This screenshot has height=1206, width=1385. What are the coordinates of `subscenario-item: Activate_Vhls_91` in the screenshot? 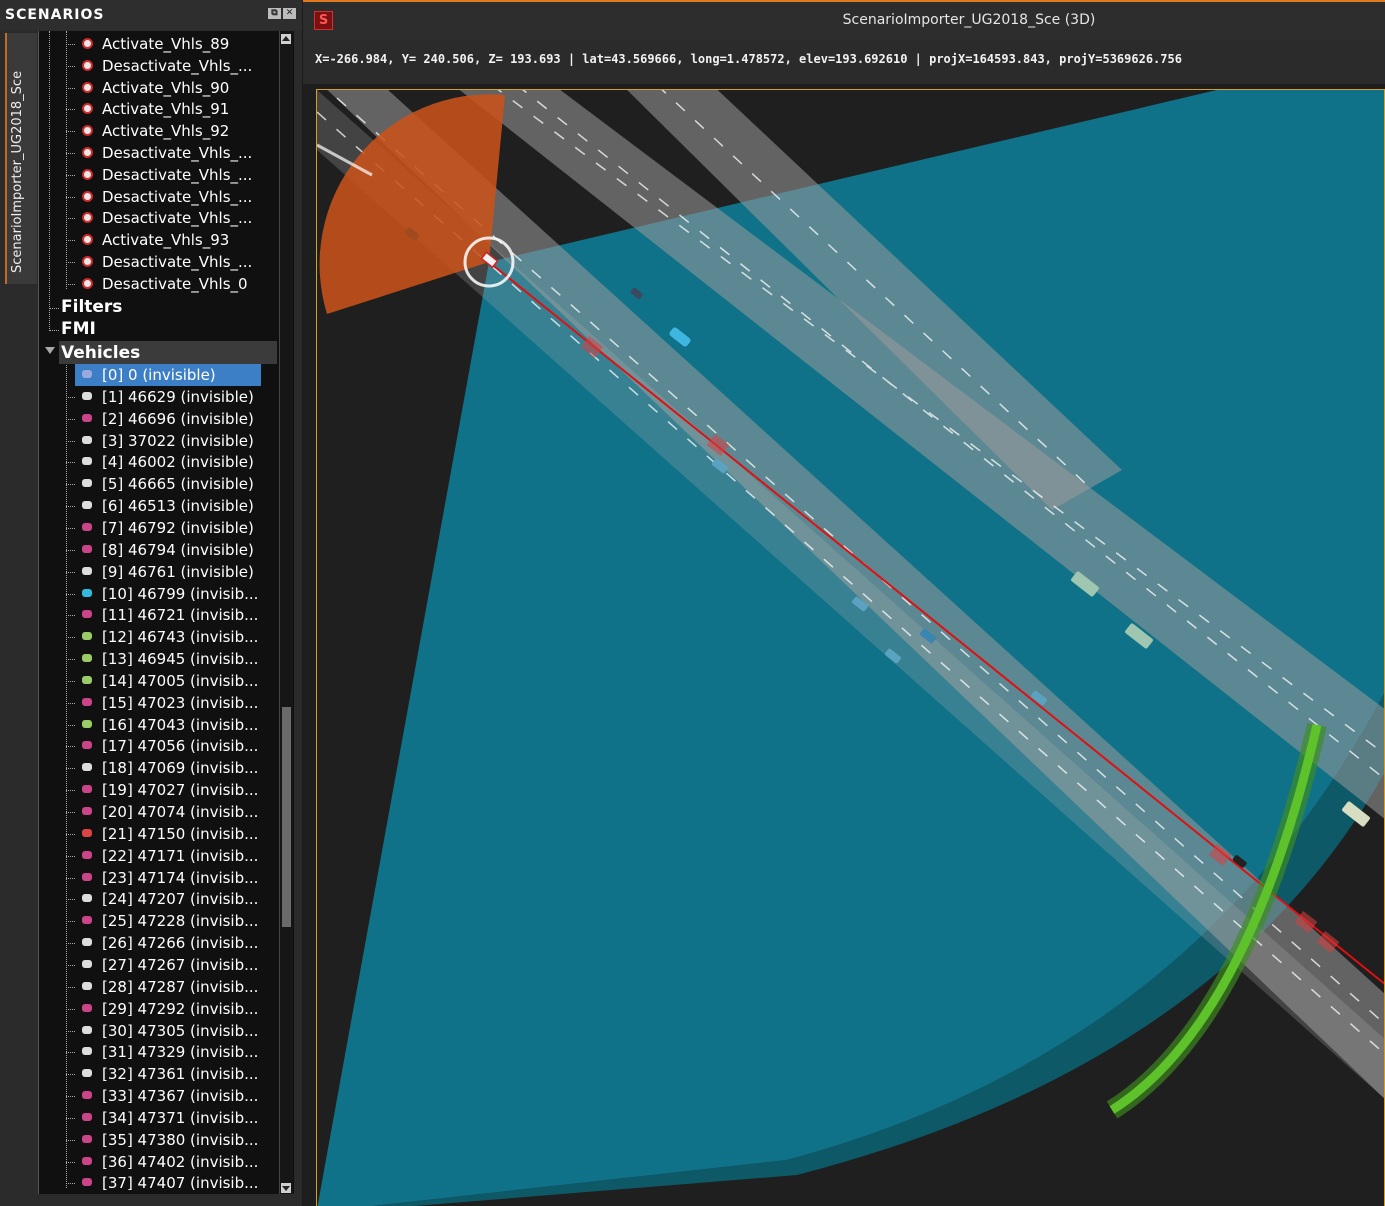 It's located at (159, 109).